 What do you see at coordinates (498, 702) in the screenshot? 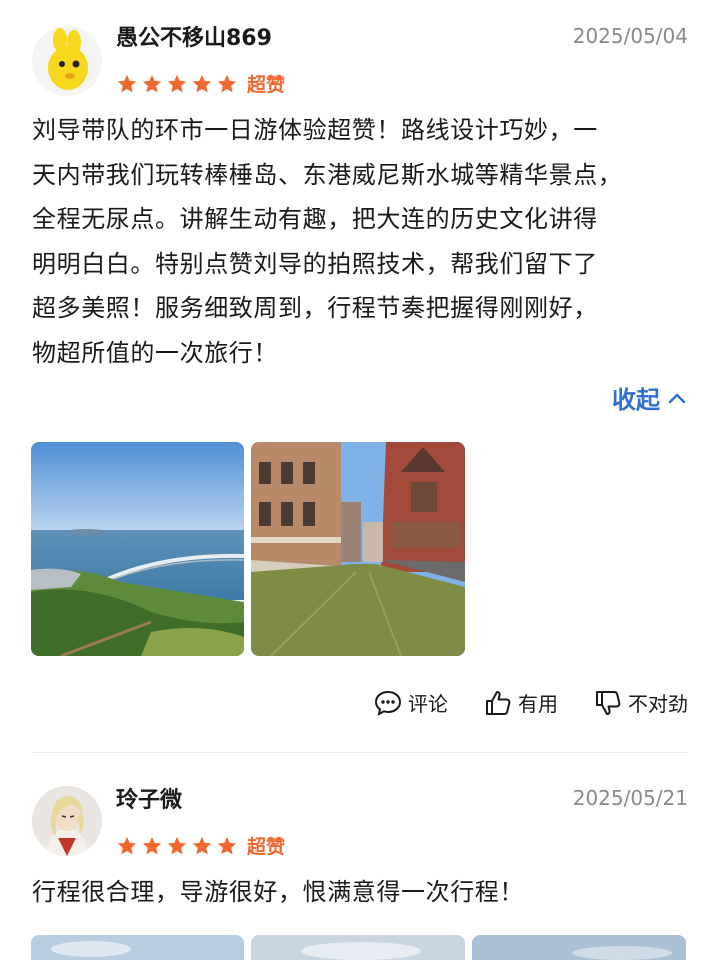
I see `thumbs-up-icon` at bounding box center [498, 702].